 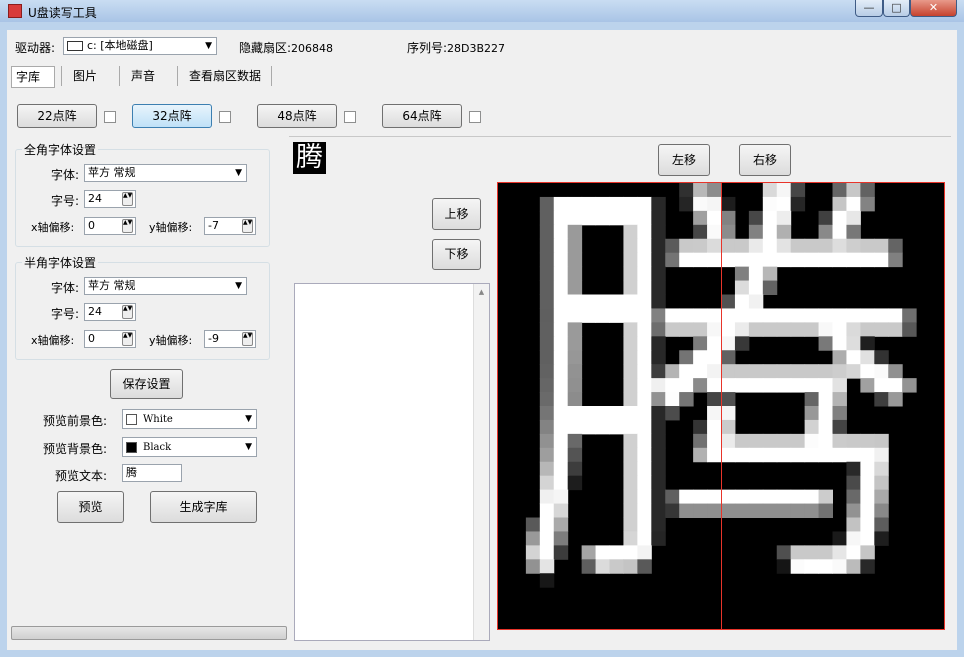 I want to click on move-up-button: 上移, so click(x=456, y=214).